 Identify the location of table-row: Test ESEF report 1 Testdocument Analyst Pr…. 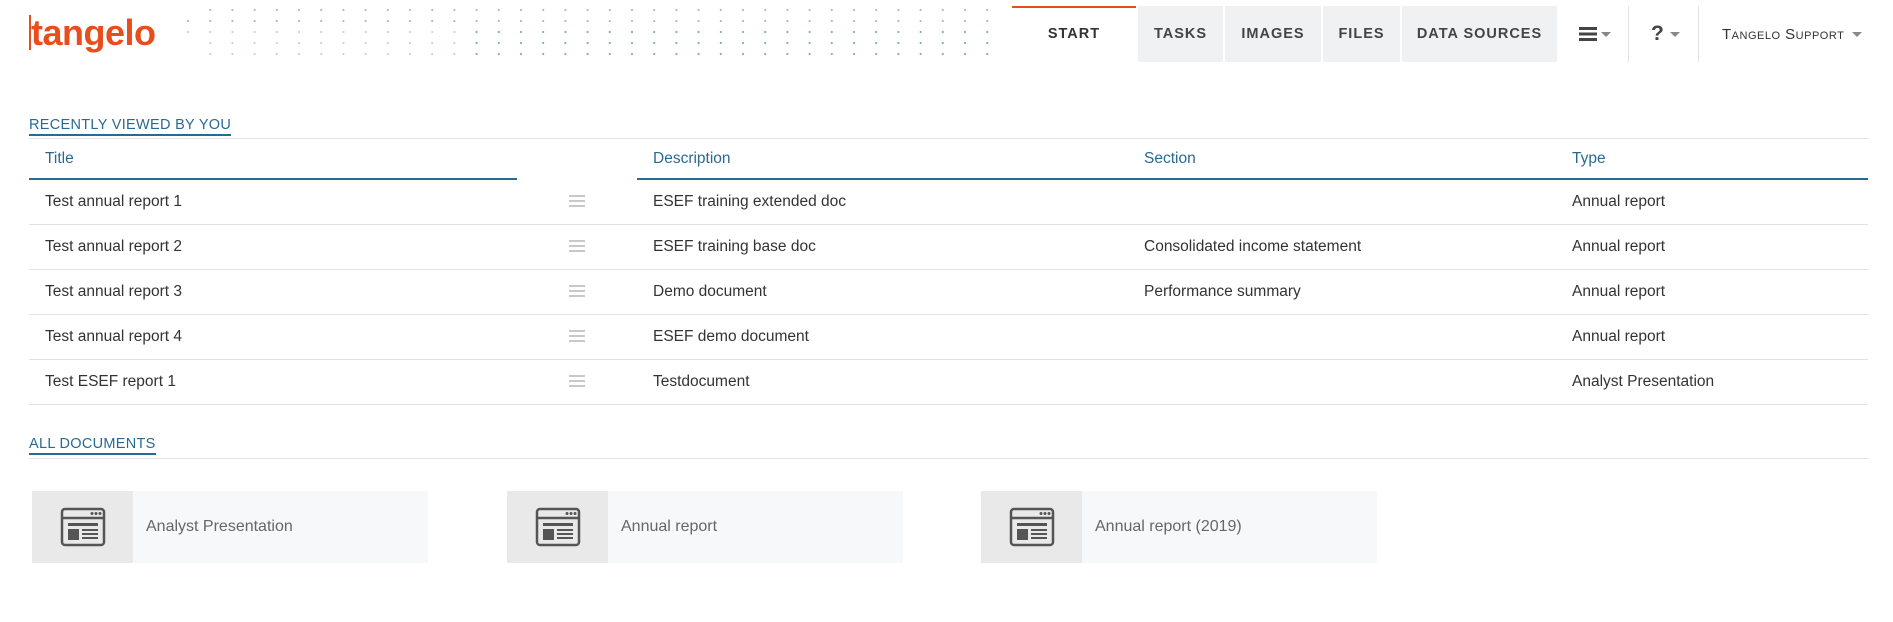
(948, 382).